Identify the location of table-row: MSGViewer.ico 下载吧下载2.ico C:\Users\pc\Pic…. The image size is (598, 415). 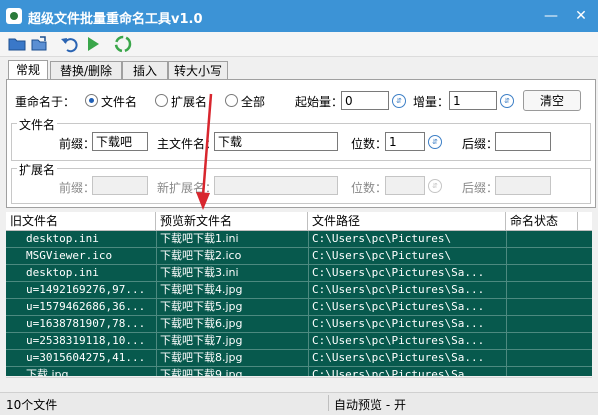
(299, 256).